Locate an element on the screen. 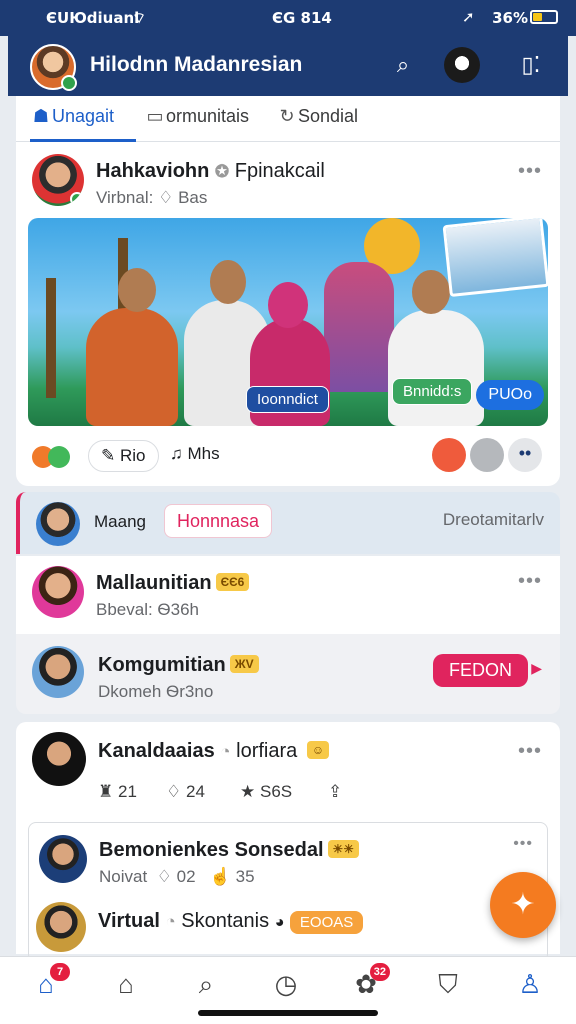  emoji-badge: ☀☀ is located at coordinates (343, 849).